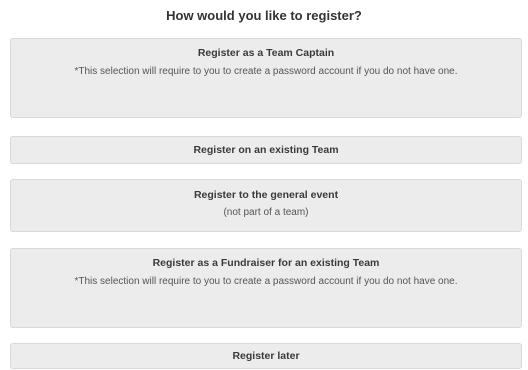 Image resolution: width=528 pixels, height=370 pixels. I want to click on option-title: Register to the general event, so click(266, 195).